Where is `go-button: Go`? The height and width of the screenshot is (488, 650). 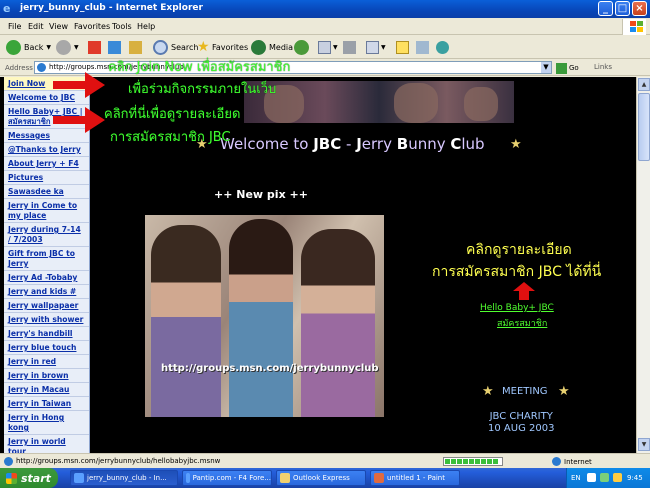
go-button: Go is located at coordinates (567, 68).